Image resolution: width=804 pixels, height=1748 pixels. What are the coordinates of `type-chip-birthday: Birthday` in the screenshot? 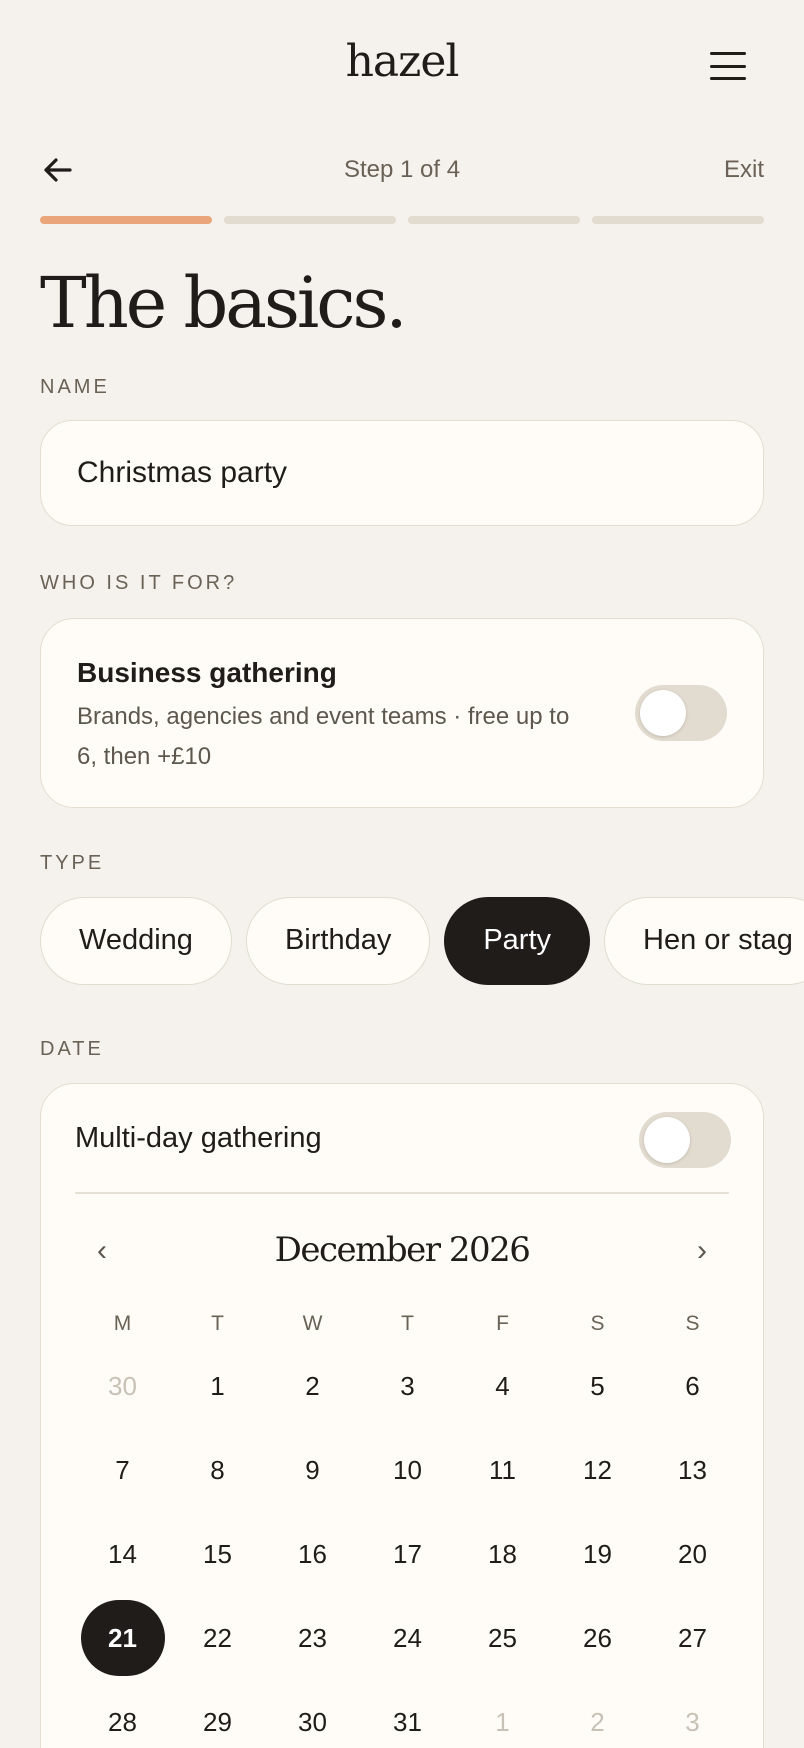 It's located at (338, 941).